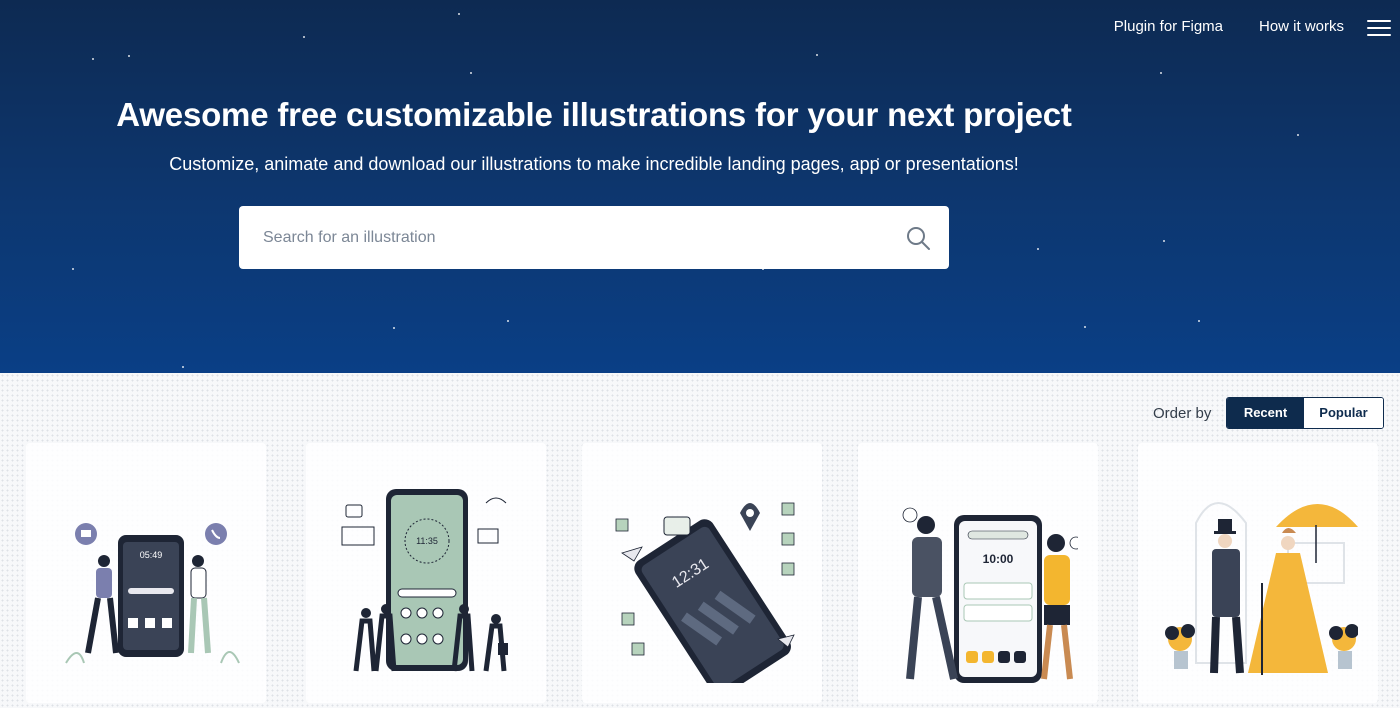 The height and width of the screenshot is (708, 1400). I want to click on crowd-phone-illustration: 11:35, so click(424, 580).